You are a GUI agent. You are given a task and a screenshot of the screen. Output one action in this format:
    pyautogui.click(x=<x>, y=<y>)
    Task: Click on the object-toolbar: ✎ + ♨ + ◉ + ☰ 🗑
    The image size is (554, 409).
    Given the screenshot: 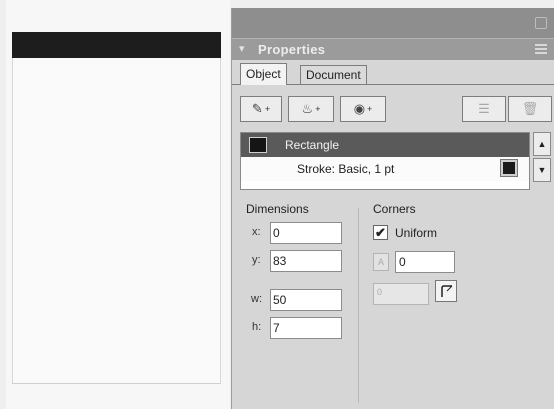 What is the action you would take?
    pyautogui.click(x=396, y=109)
    